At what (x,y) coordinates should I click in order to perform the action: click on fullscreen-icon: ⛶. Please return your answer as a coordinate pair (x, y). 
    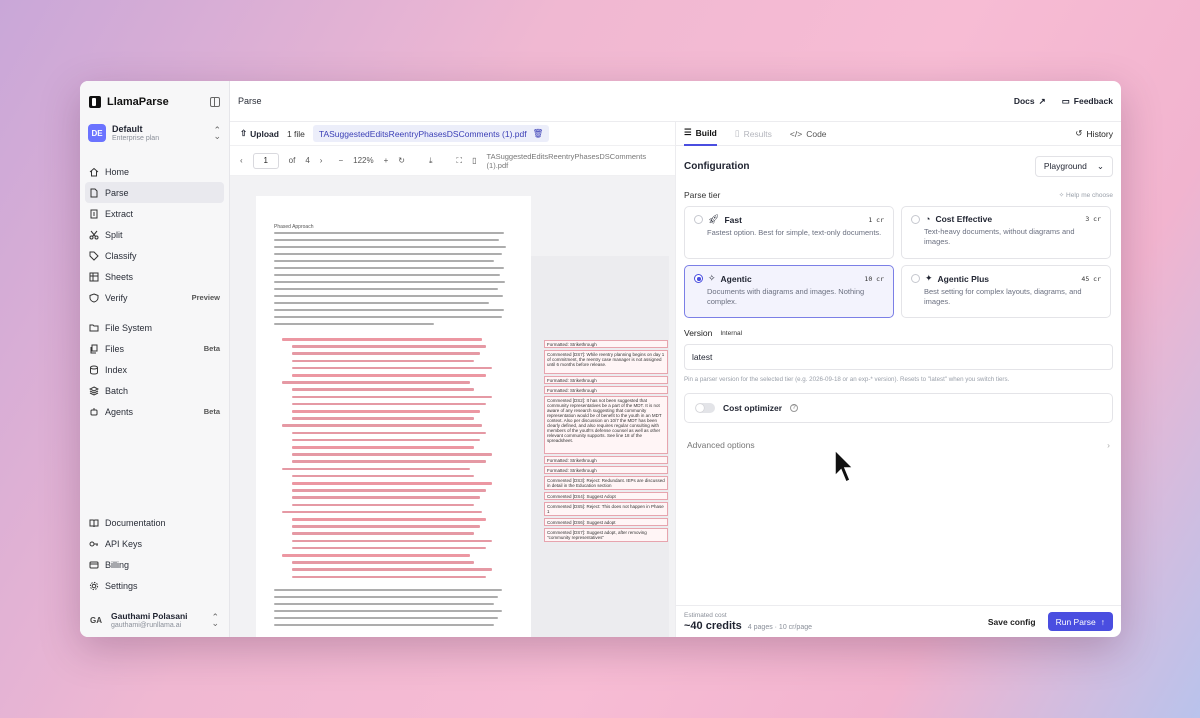
    Looking at the image, I should click on (460, 161).